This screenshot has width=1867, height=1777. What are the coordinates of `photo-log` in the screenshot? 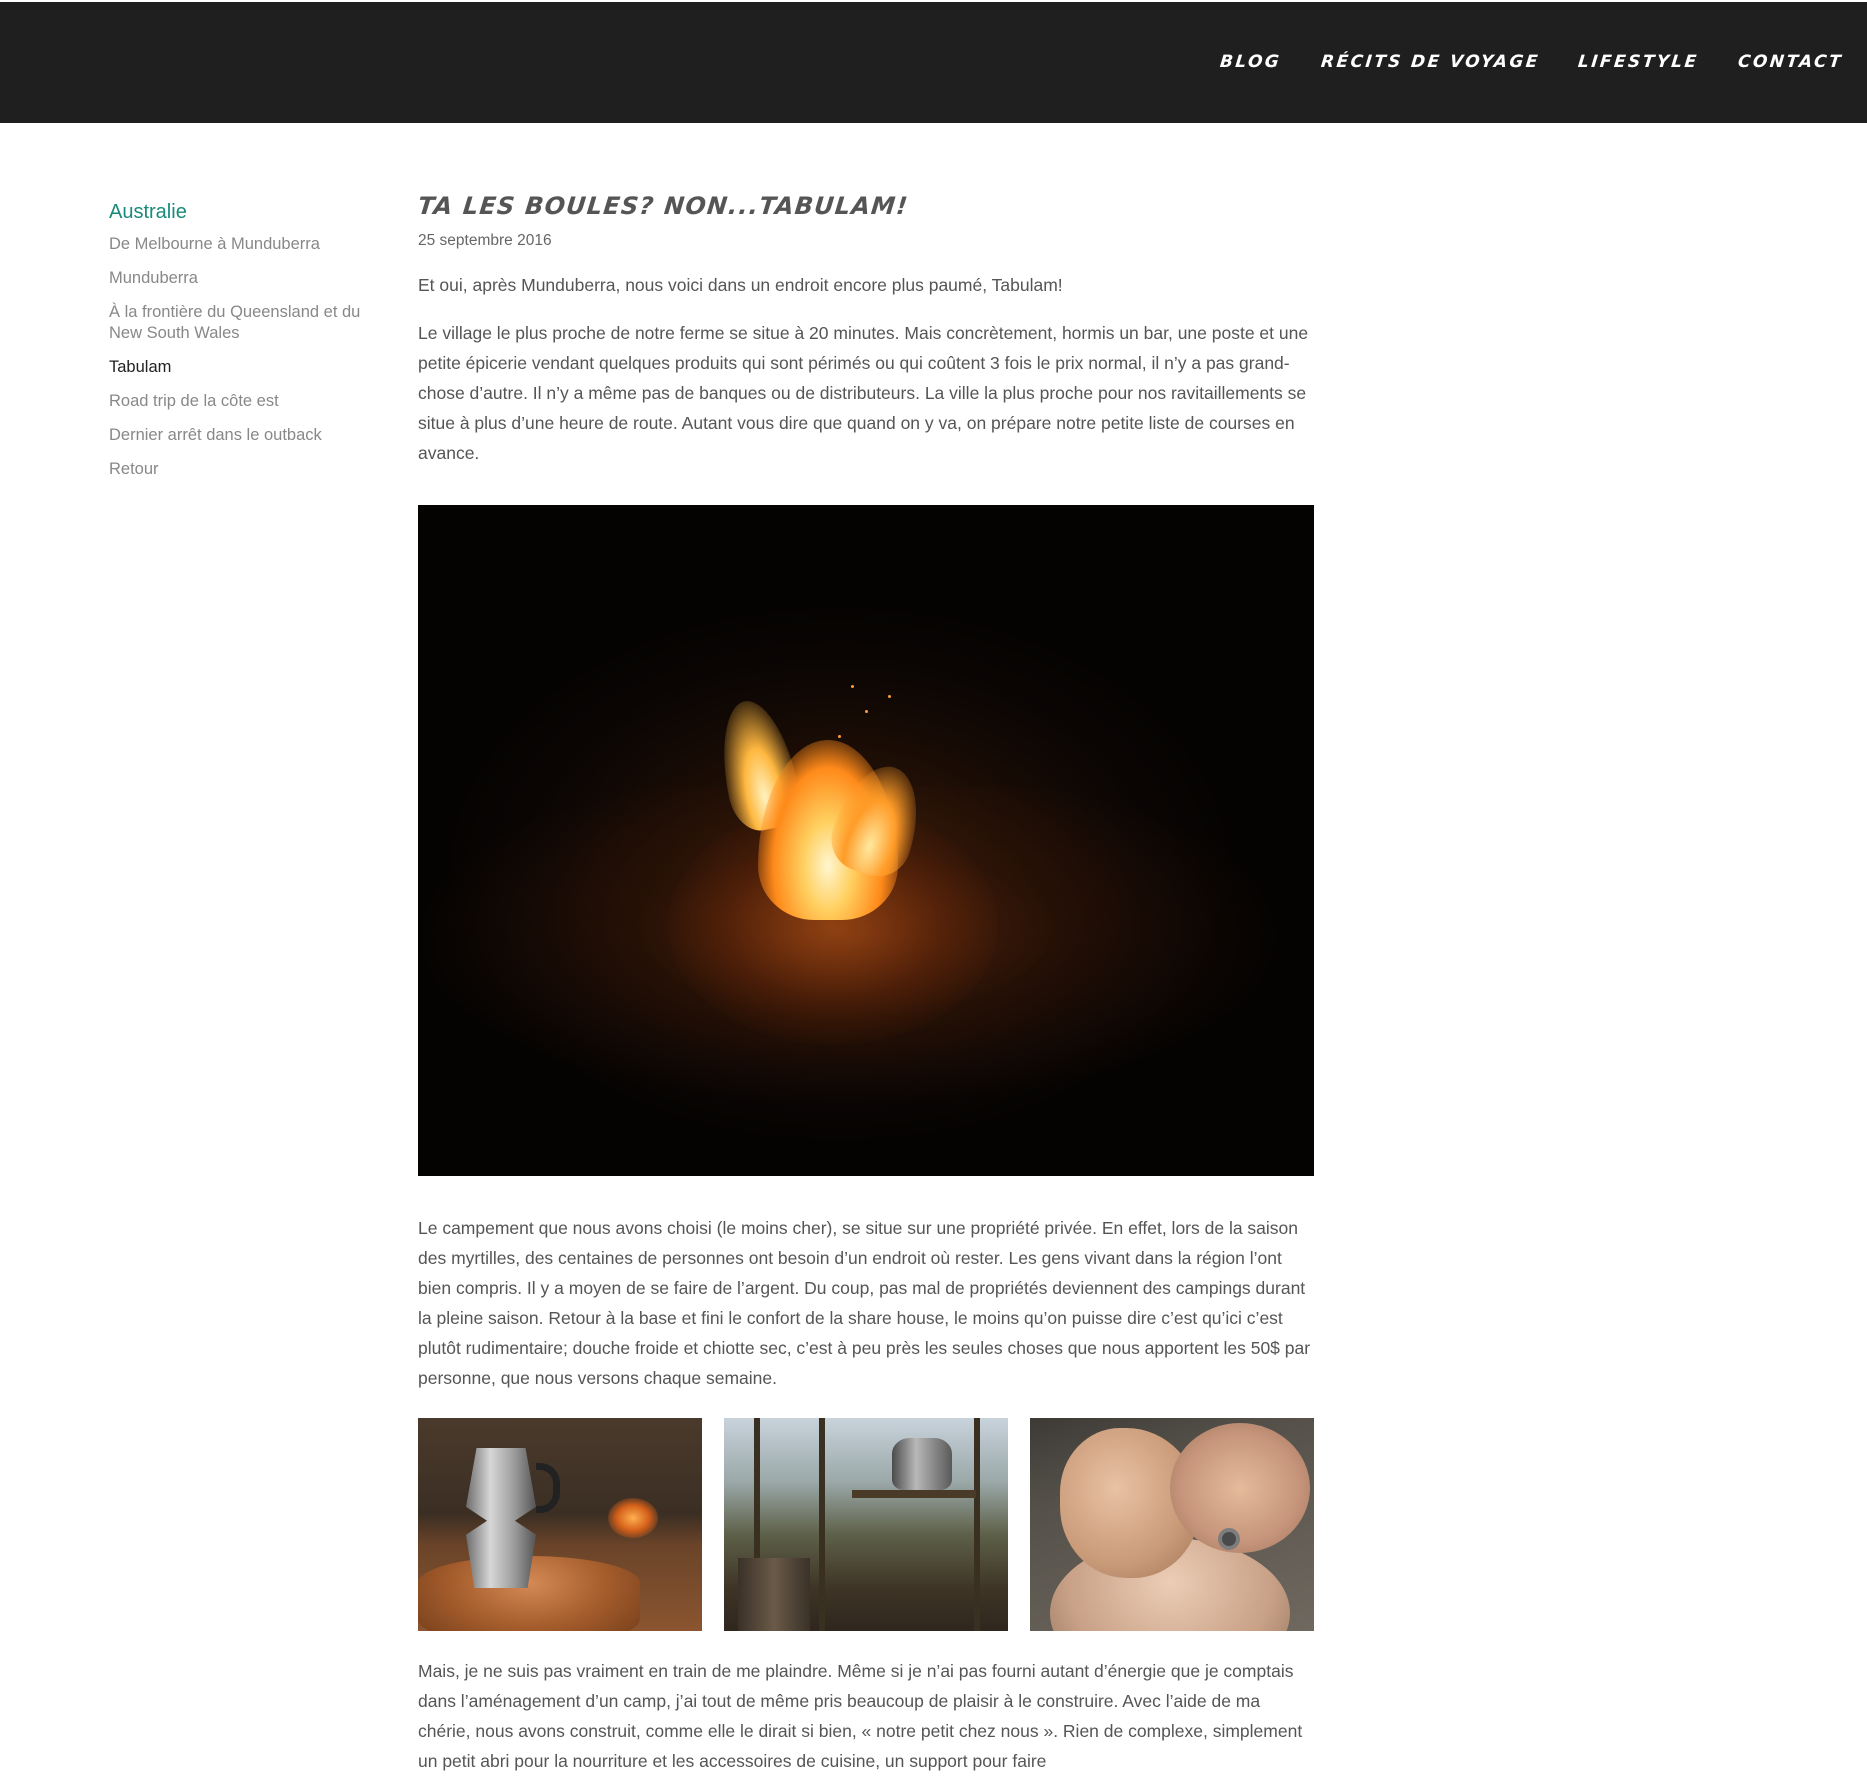 It's located at (774, 1594).